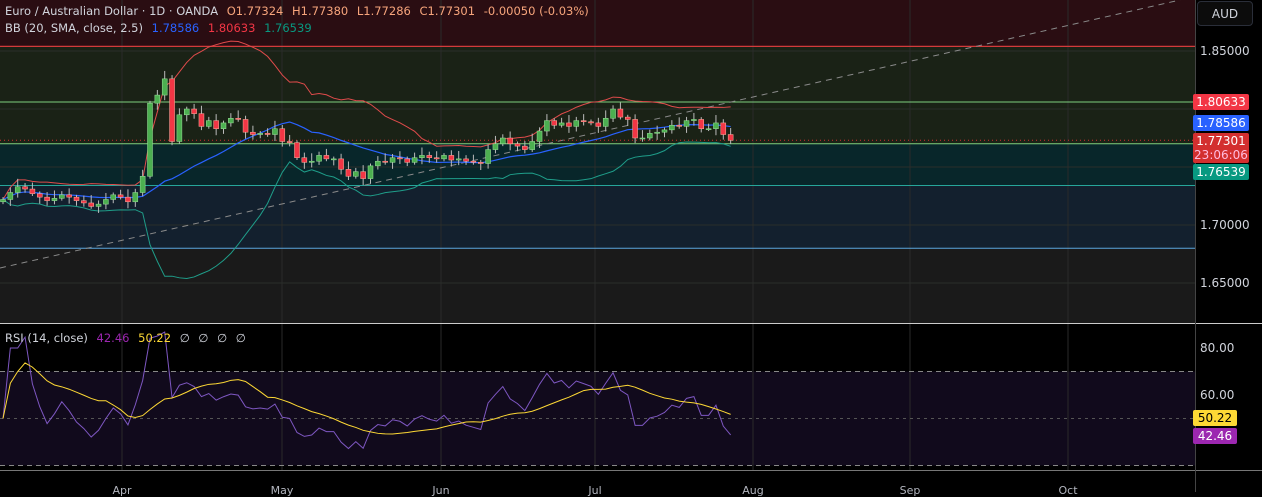 The height and width of the screenshot is (497, 1262). What do you see at coordinates (1225, 13) in the screenshot?
I see `currency-button: AUD` at bounding box center [1225, 13].